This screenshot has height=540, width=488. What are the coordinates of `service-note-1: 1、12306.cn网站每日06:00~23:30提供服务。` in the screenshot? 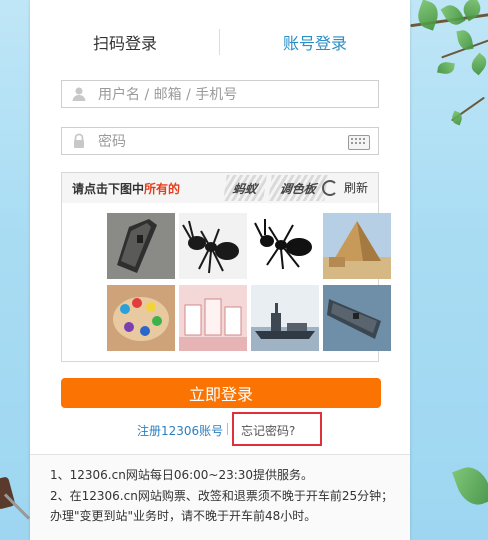 It's located at (182, 475).